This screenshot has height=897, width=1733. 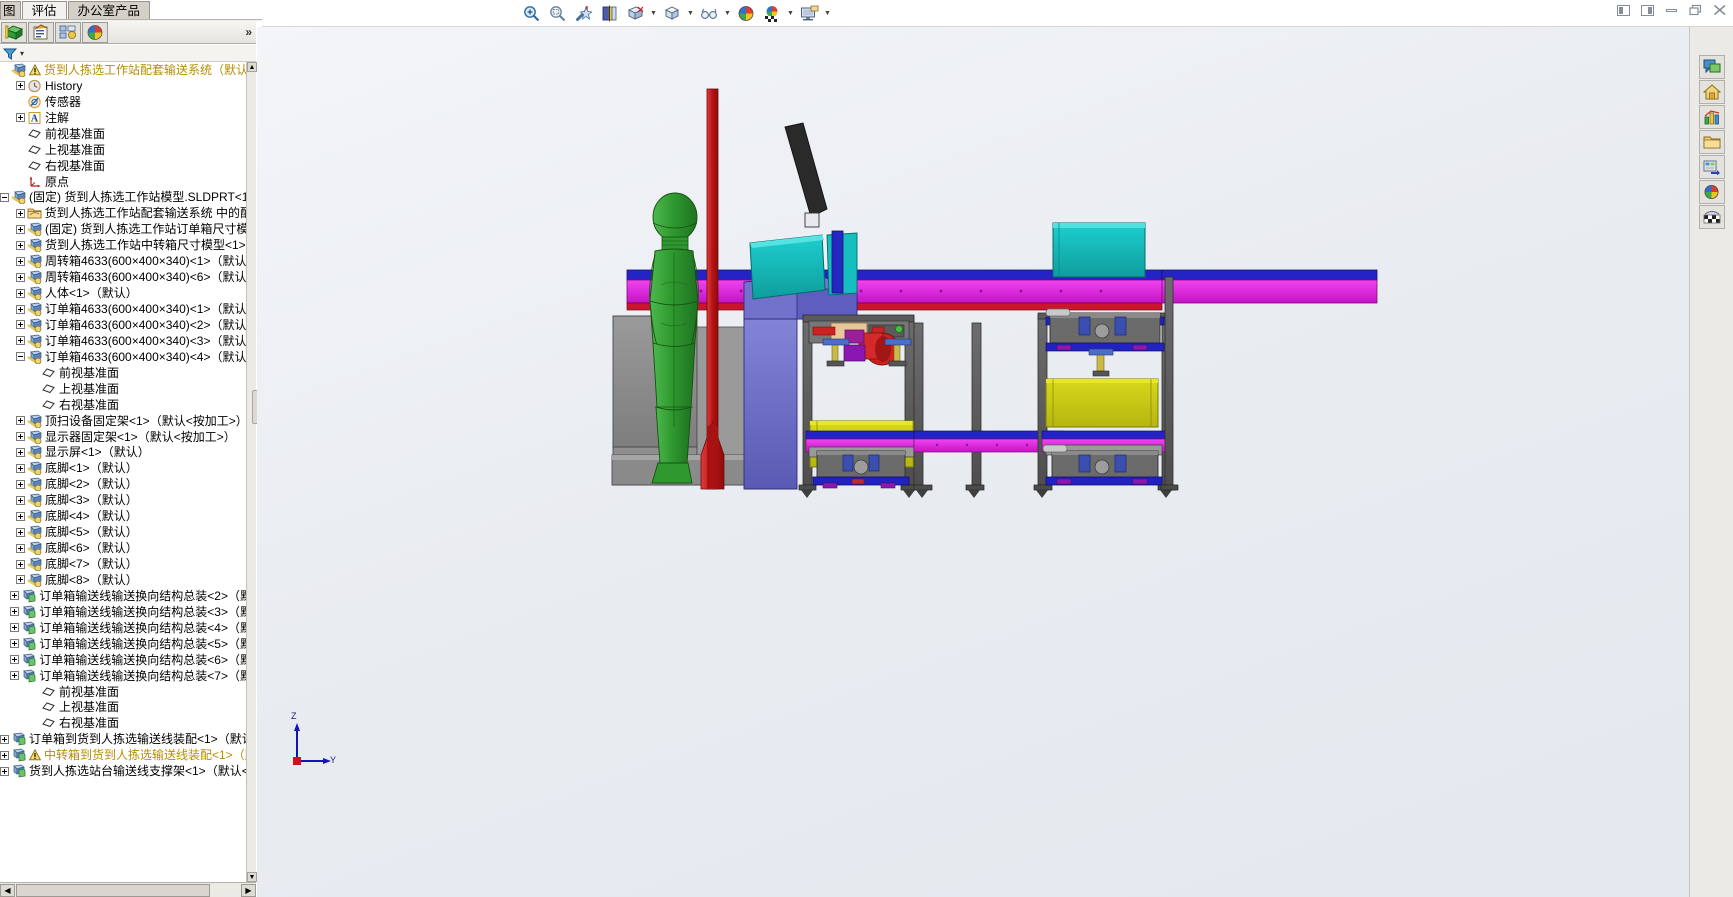 I want to click on restore-right-icon, so click(x=1647, y=10).